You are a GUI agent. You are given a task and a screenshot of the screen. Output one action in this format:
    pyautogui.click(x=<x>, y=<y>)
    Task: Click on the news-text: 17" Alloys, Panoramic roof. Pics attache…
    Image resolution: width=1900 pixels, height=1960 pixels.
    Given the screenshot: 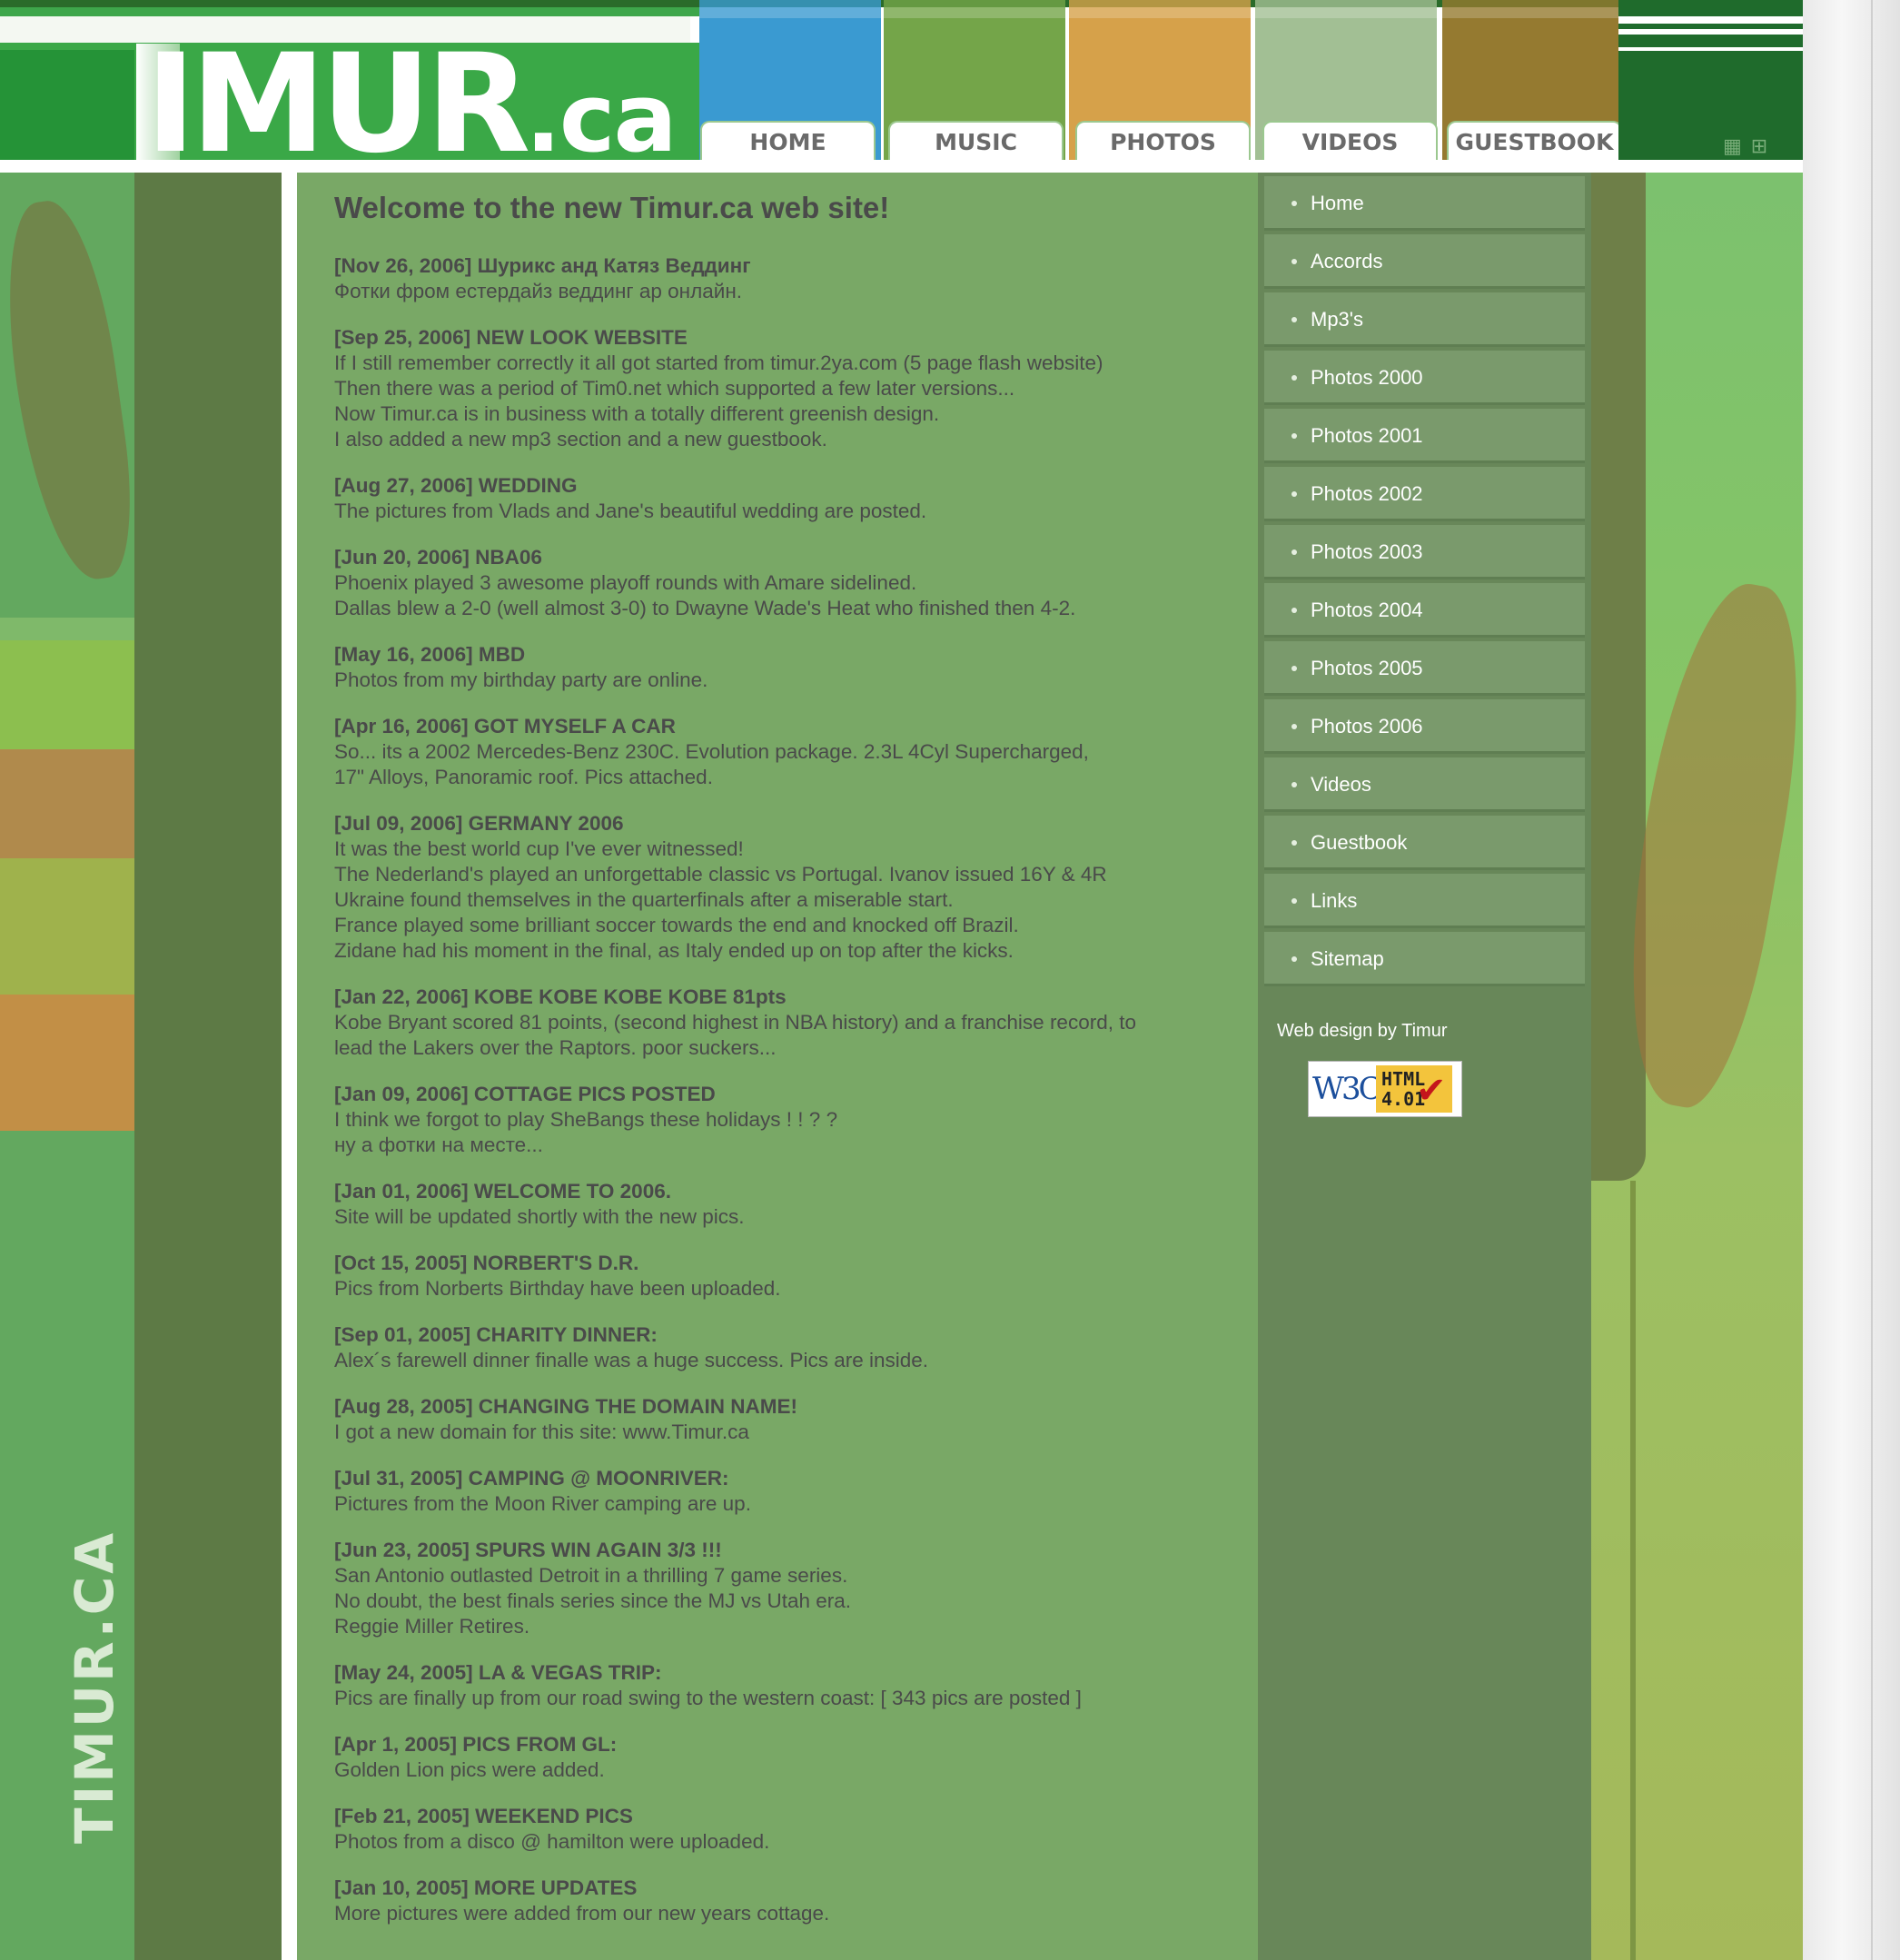 What is the action you would take?
    pyautogui.click(x=523, y=777)
    